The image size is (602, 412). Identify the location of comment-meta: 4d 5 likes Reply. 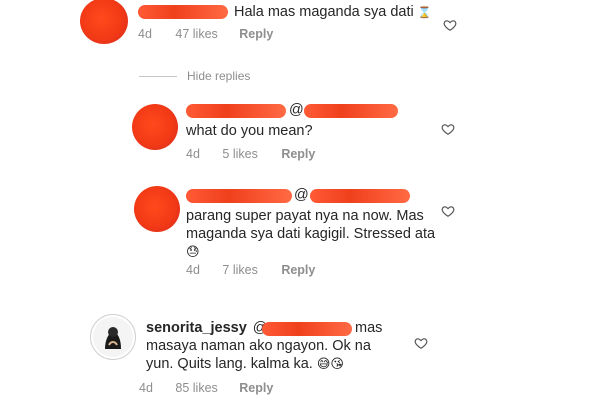
(250, 154).